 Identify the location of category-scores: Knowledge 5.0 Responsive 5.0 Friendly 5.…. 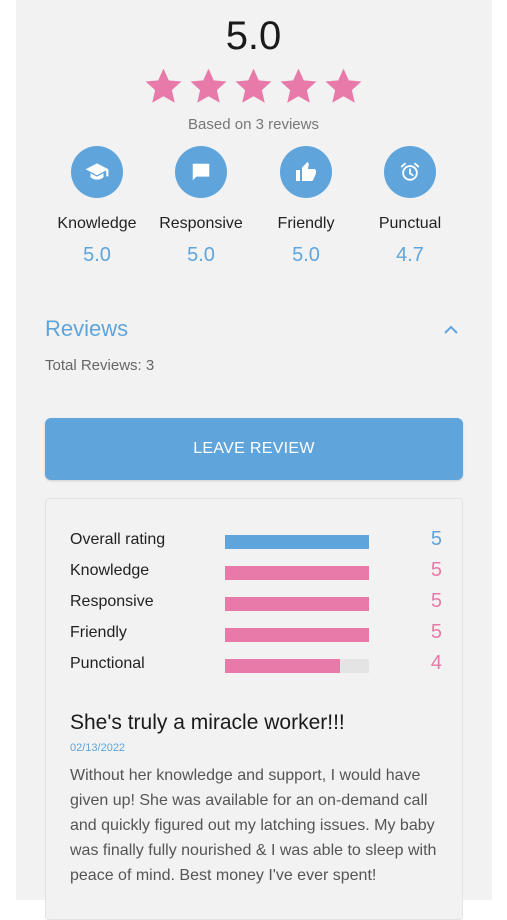
(253, 211).